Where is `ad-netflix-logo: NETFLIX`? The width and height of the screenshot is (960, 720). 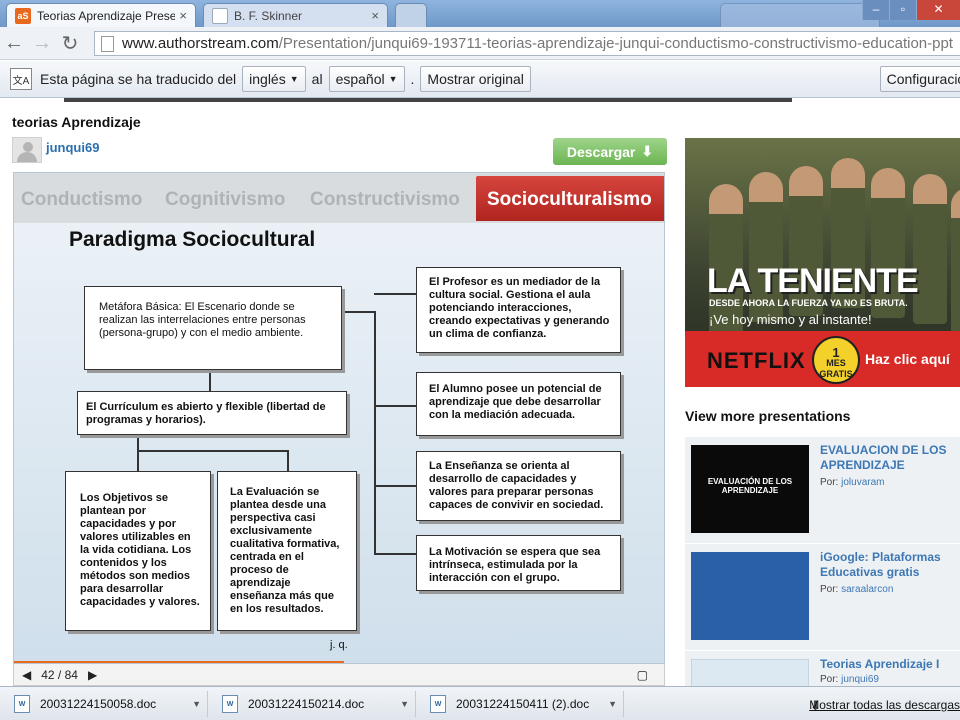
ad-netflix-logo: NETFLIX is located at coordinates (756, 360).